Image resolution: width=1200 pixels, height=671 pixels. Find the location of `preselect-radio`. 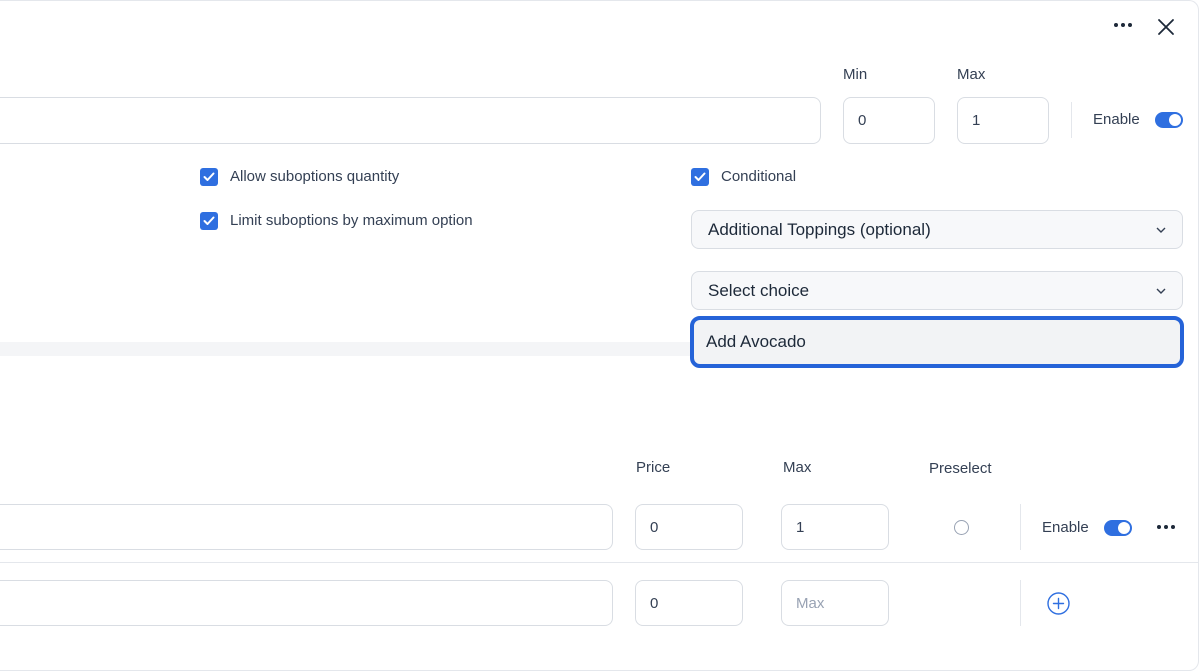

preselect-radio is located at coordinates (961, 527).